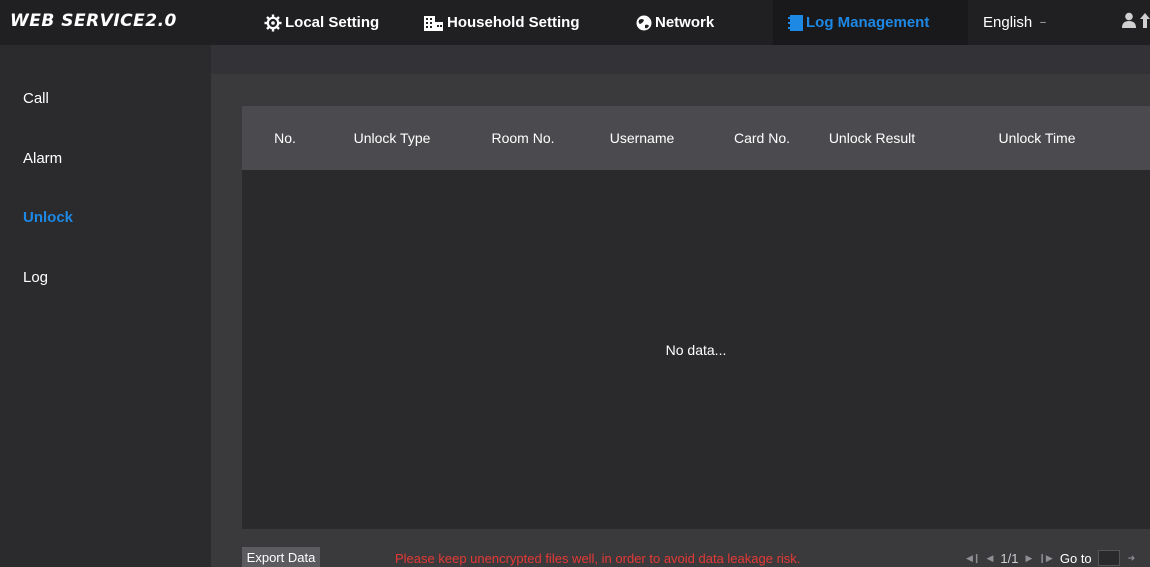  I want to click on export-data-button: Export Data, so click(281, 557).